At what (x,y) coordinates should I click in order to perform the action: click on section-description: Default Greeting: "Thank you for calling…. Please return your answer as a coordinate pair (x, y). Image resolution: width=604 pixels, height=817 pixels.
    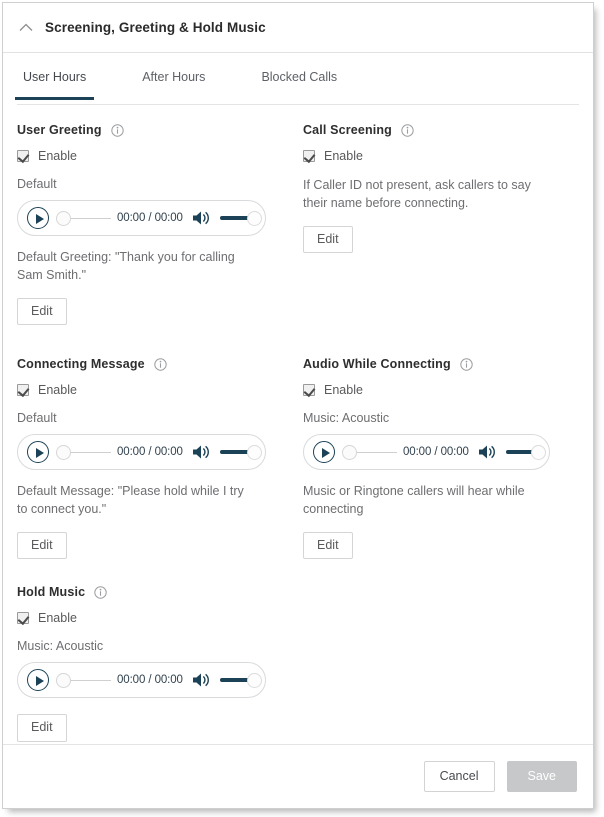
    Looking at the image, I should click on (126, 266).